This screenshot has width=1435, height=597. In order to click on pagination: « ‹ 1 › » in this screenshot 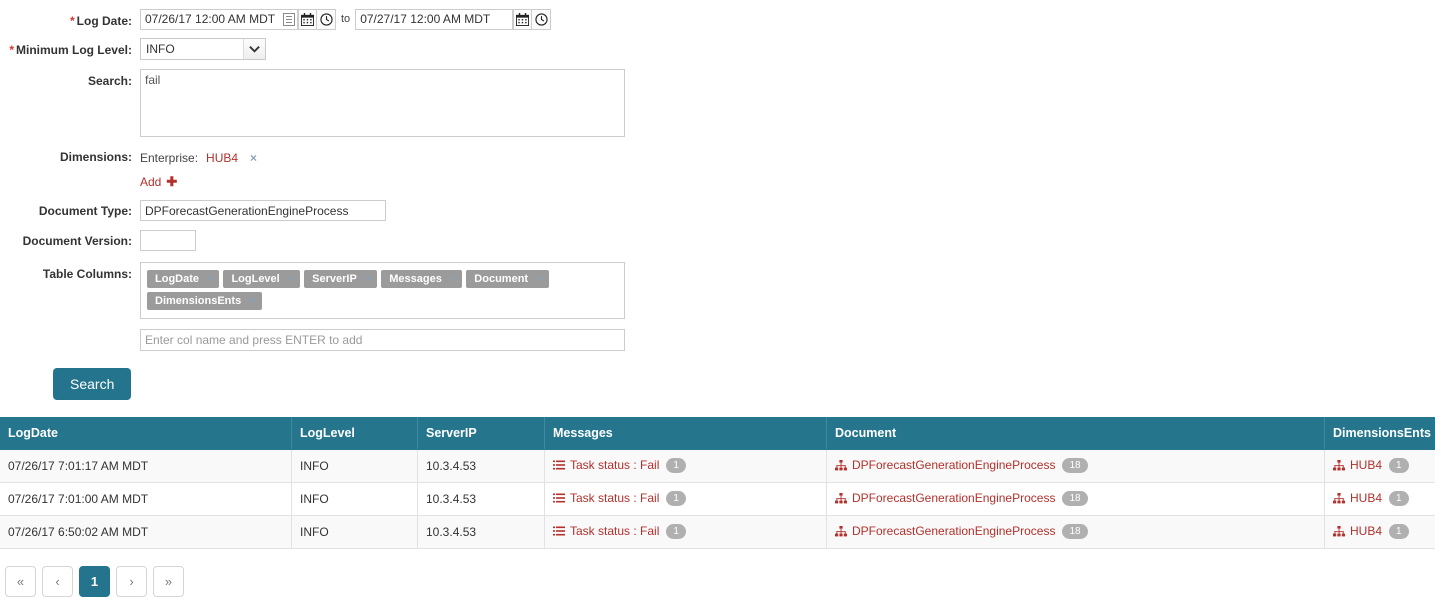, I will do `click(717, 581)`.